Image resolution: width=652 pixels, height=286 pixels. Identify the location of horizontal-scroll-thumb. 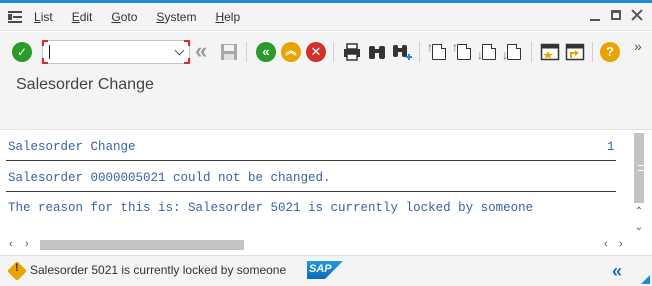
(142, 245).